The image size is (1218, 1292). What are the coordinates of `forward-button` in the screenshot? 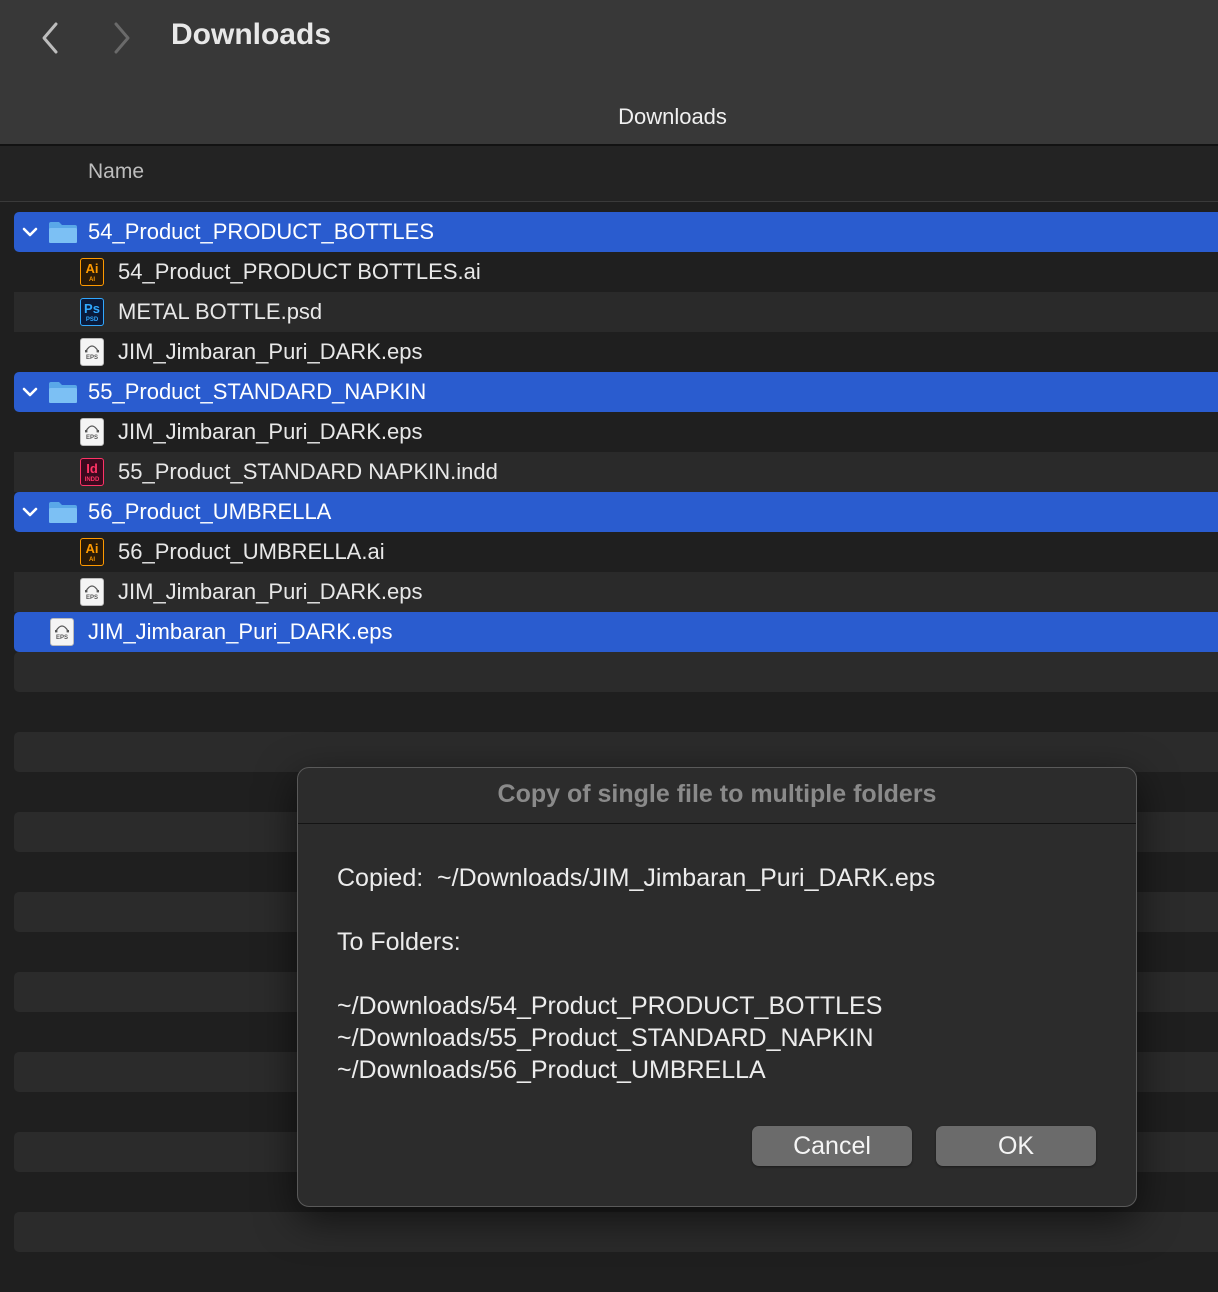 It's located at (122, 38).